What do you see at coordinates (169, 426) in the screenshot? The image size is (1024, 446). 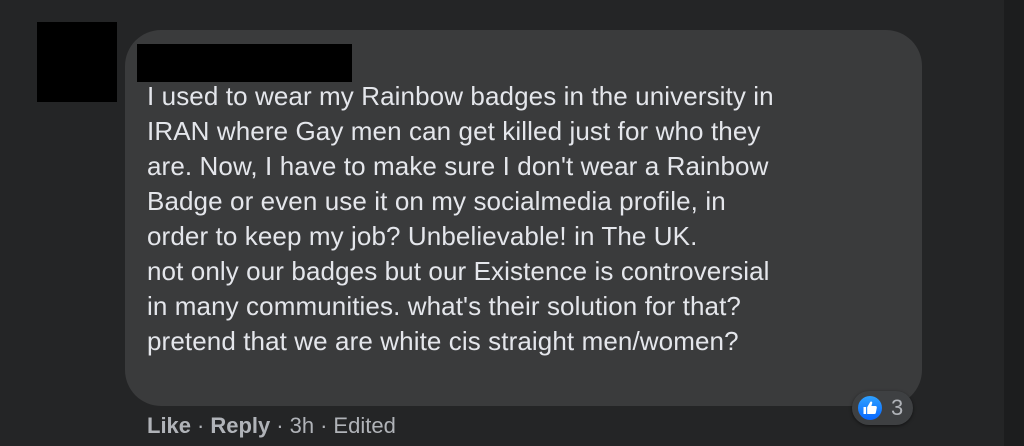 I see `like-button: Like` at bounding box center [169, 426].